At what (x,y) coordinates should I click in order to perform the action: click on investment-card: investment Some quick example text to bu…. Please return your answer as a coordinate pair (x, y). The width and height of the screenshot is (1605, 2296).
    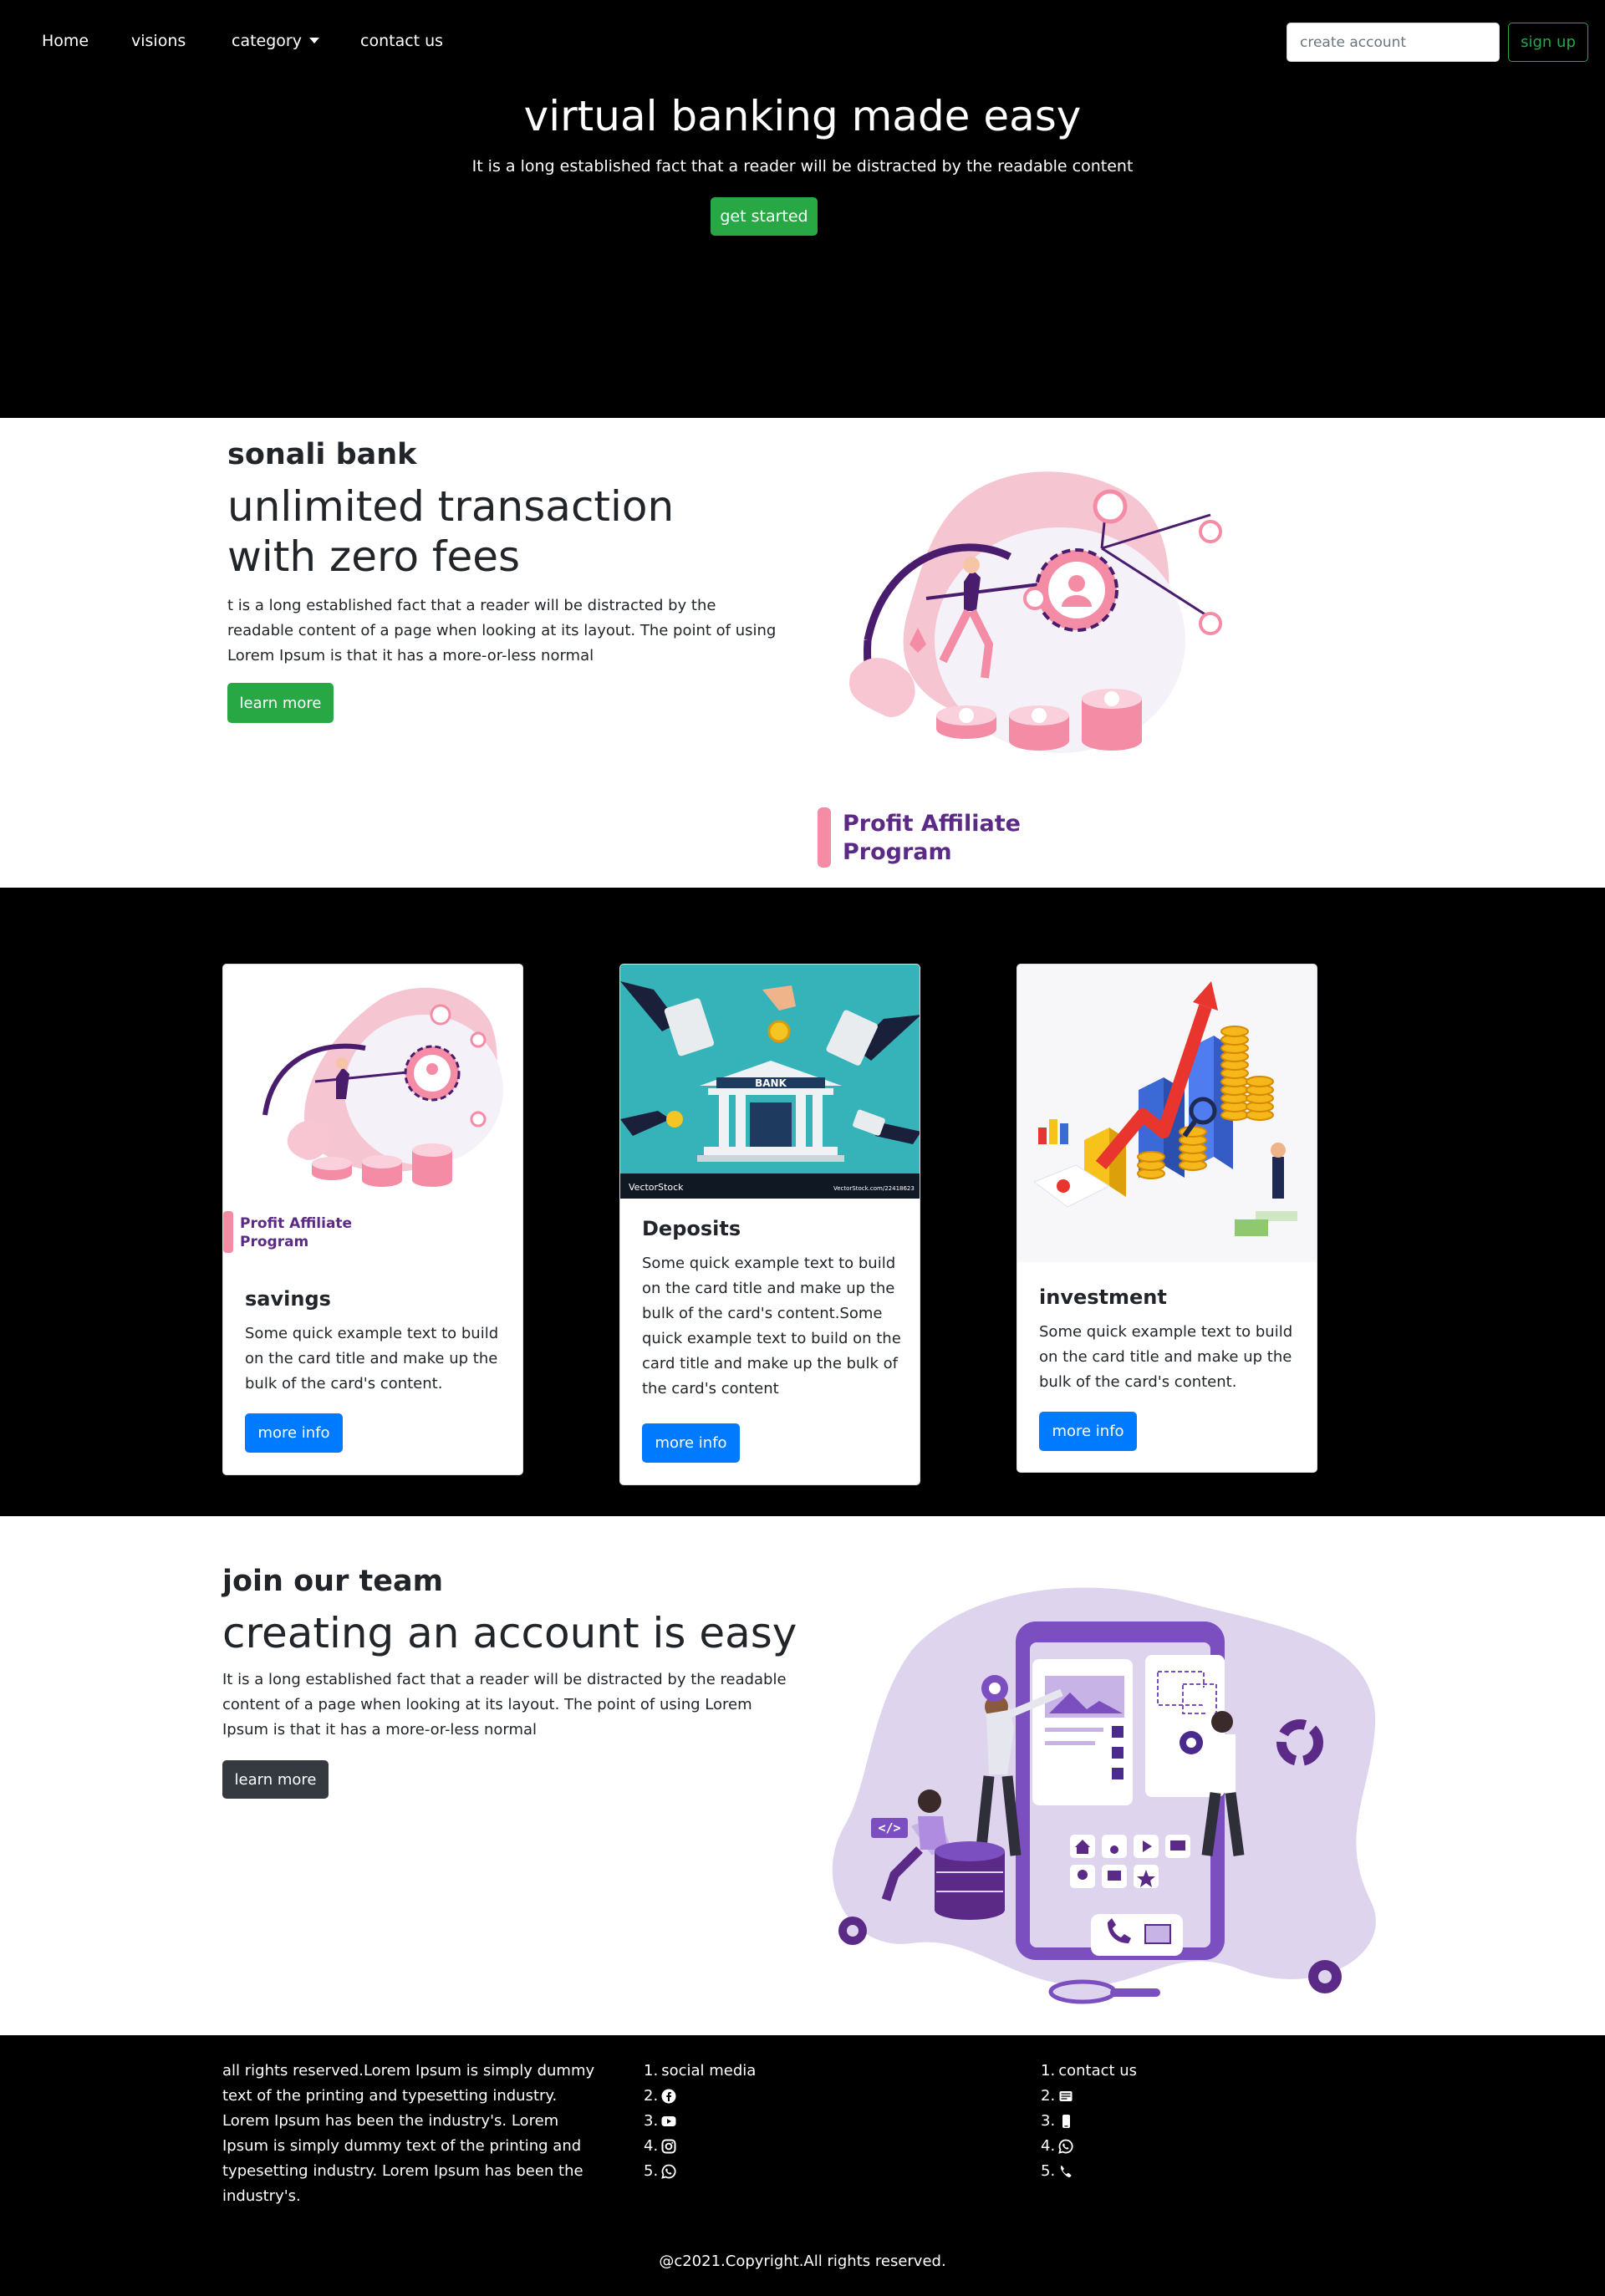
    Looking at the image, I should click on (1166, 1218).